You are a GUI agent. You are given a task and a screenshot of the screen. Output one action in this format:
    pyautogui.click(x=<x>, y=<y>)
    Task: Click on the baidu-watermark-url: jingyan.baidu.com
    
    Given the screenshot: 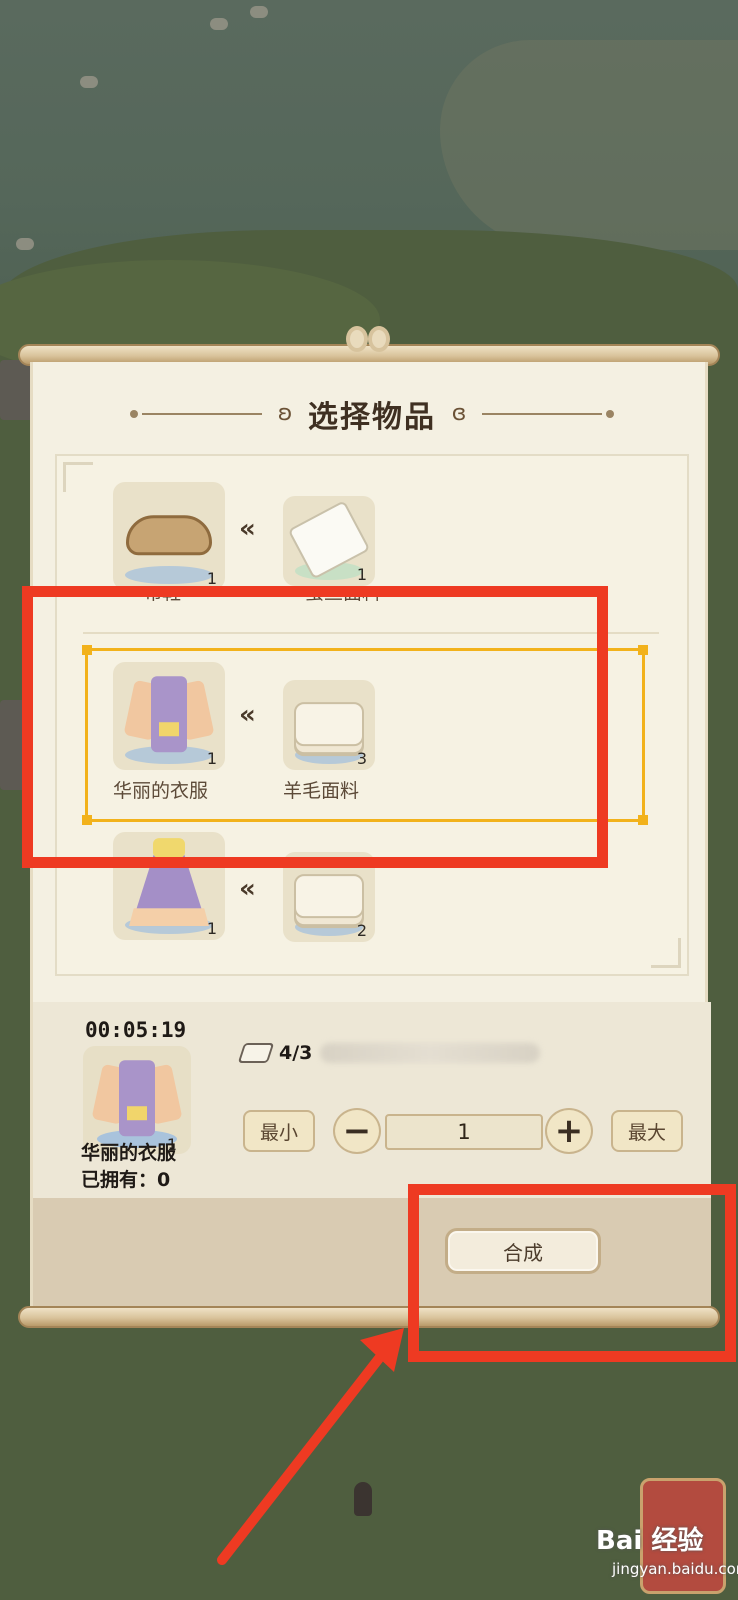 What is the action you would take?
    pyautogui.click(x=675, y=1569)
    